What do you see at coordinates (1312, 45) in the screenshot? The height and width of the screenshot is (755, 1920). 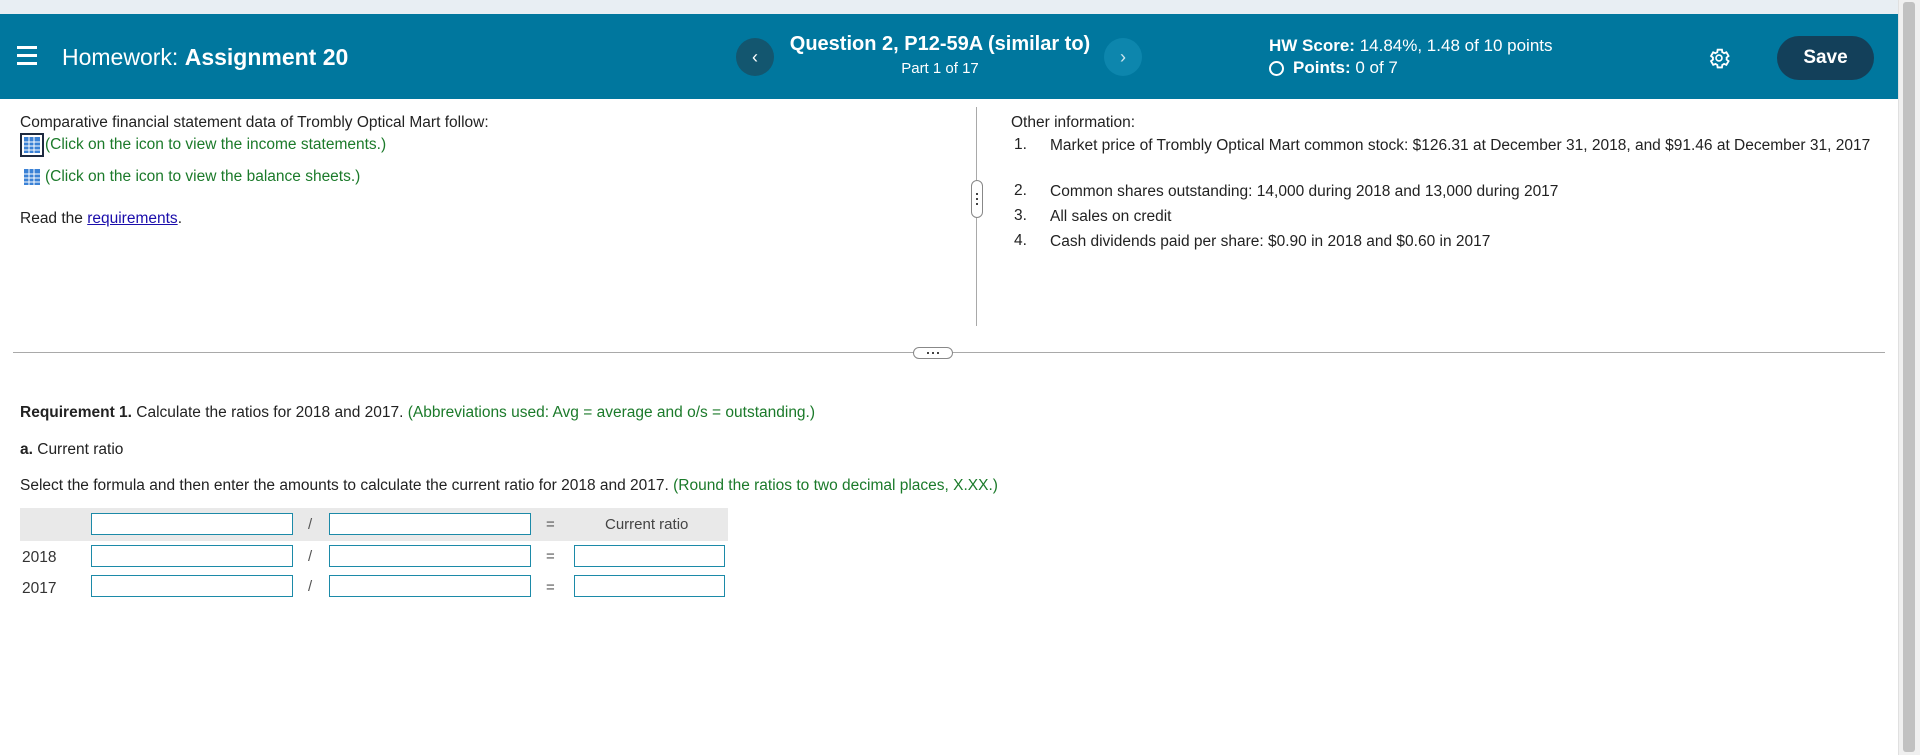 I see `hw-score-label: HW Score:` at bounding box center [1312, 45].